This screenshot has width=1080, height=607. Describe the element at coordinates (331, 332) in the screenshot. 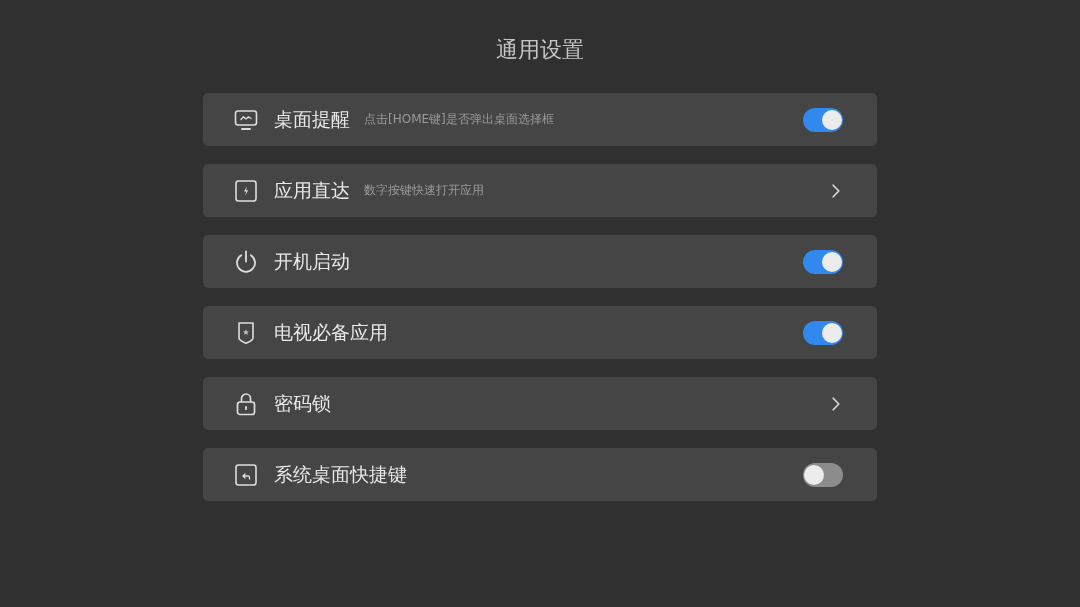

I see `setting-label: 电视必备应用` at that location.